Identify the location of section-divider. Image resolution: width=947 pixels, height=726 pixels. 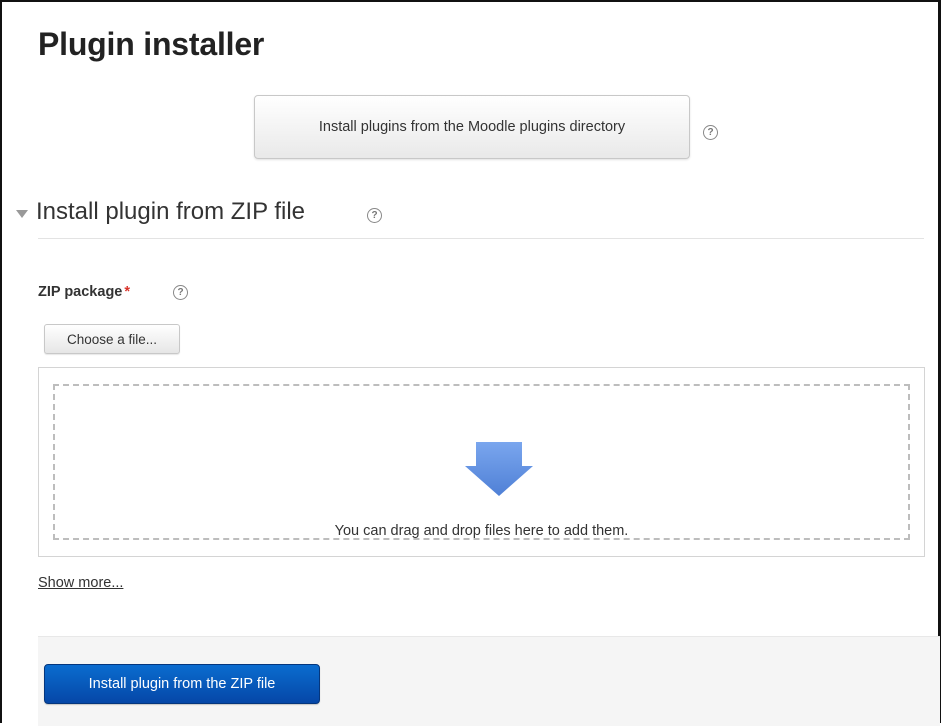
(481, 238).